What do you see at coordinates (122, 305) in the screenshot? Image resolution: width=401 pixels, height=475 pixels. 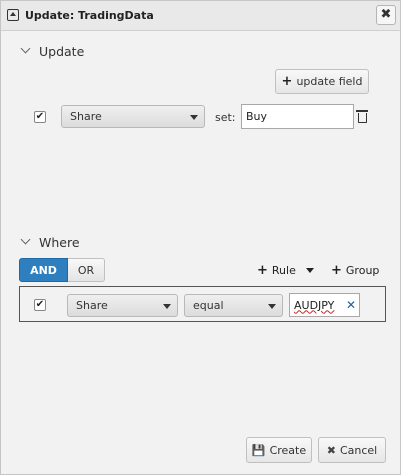 I see `rule-field-select: Share` at bounding box center [122, 305].